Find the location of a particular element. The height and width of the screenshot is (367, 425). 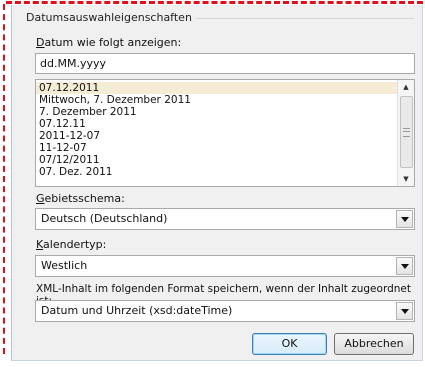

calendar-type-label-text: alendertyp: is located at coordinates (75, 244).